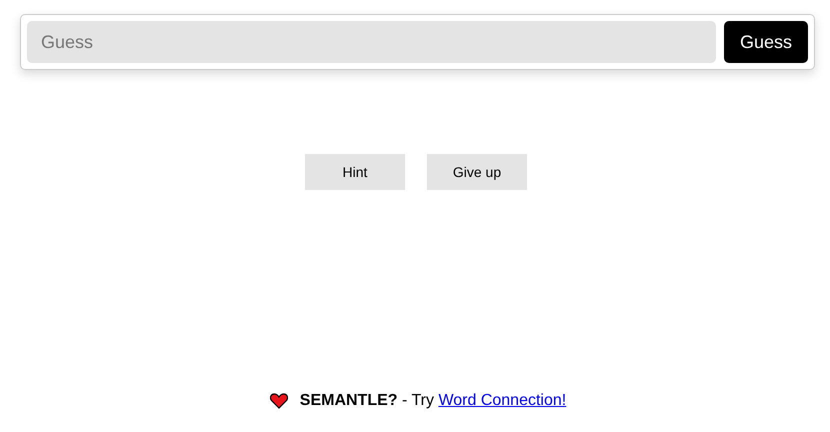 The height and width of the screenshot is (432, 830). What do you see at coordinates (477, 172) in the screenshot?
I see `action-button: Give up` at bounding box center [477, 172].